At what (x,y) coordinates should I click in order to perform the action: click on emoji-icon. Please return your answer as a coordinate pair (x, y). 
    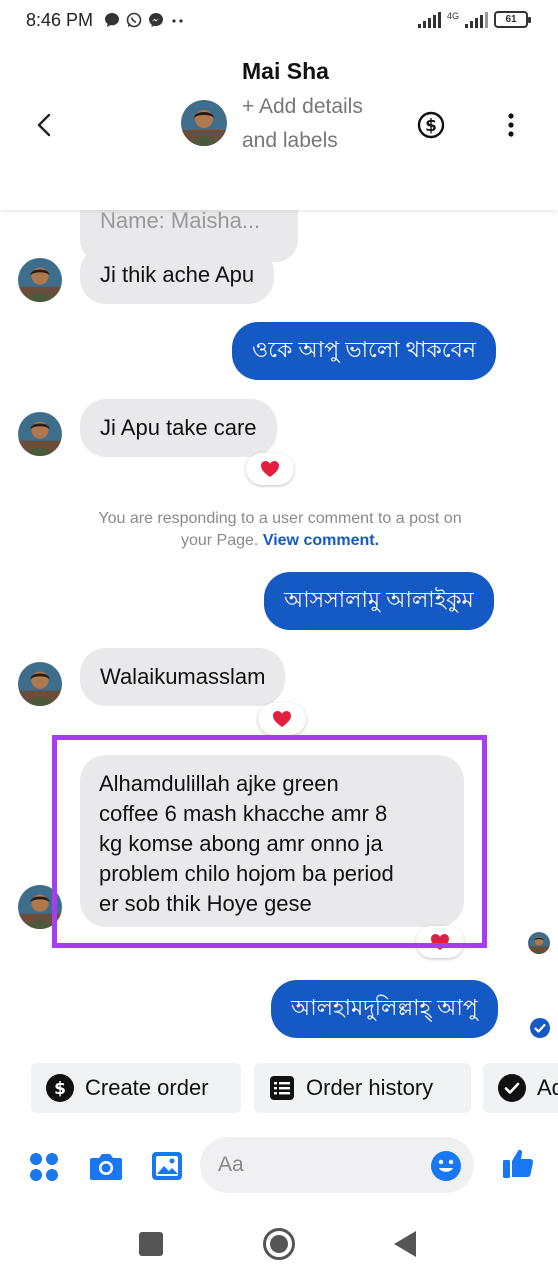
    Looking at the image, I should click on (446, 1166).